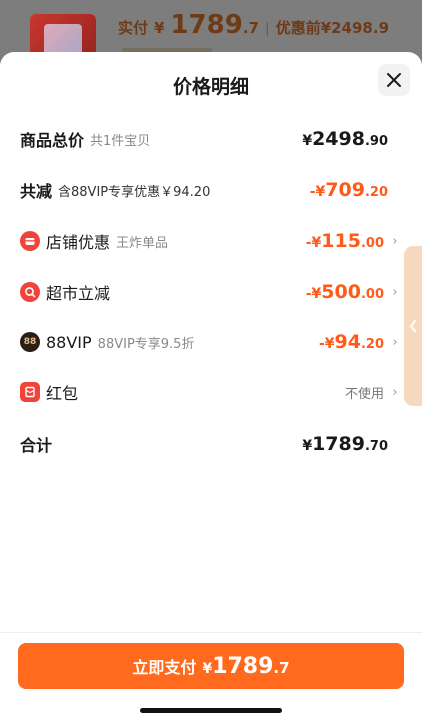 The height and width of the screenshot is (720, 422). I want to click on red-packet-label: 红包, so click(62, 393).